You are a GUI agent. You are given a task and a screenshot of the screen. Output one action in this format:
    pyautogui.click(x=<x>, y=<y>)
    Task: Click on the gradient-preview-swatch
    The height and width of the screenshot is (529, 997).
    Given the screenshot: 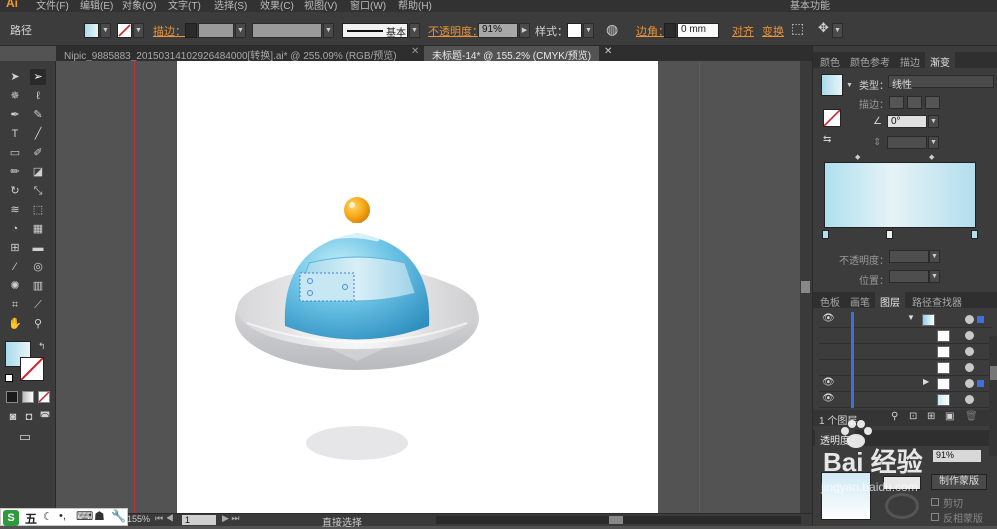 What is the action you would take?
    pyautogui.click(x=832, y=85)
    